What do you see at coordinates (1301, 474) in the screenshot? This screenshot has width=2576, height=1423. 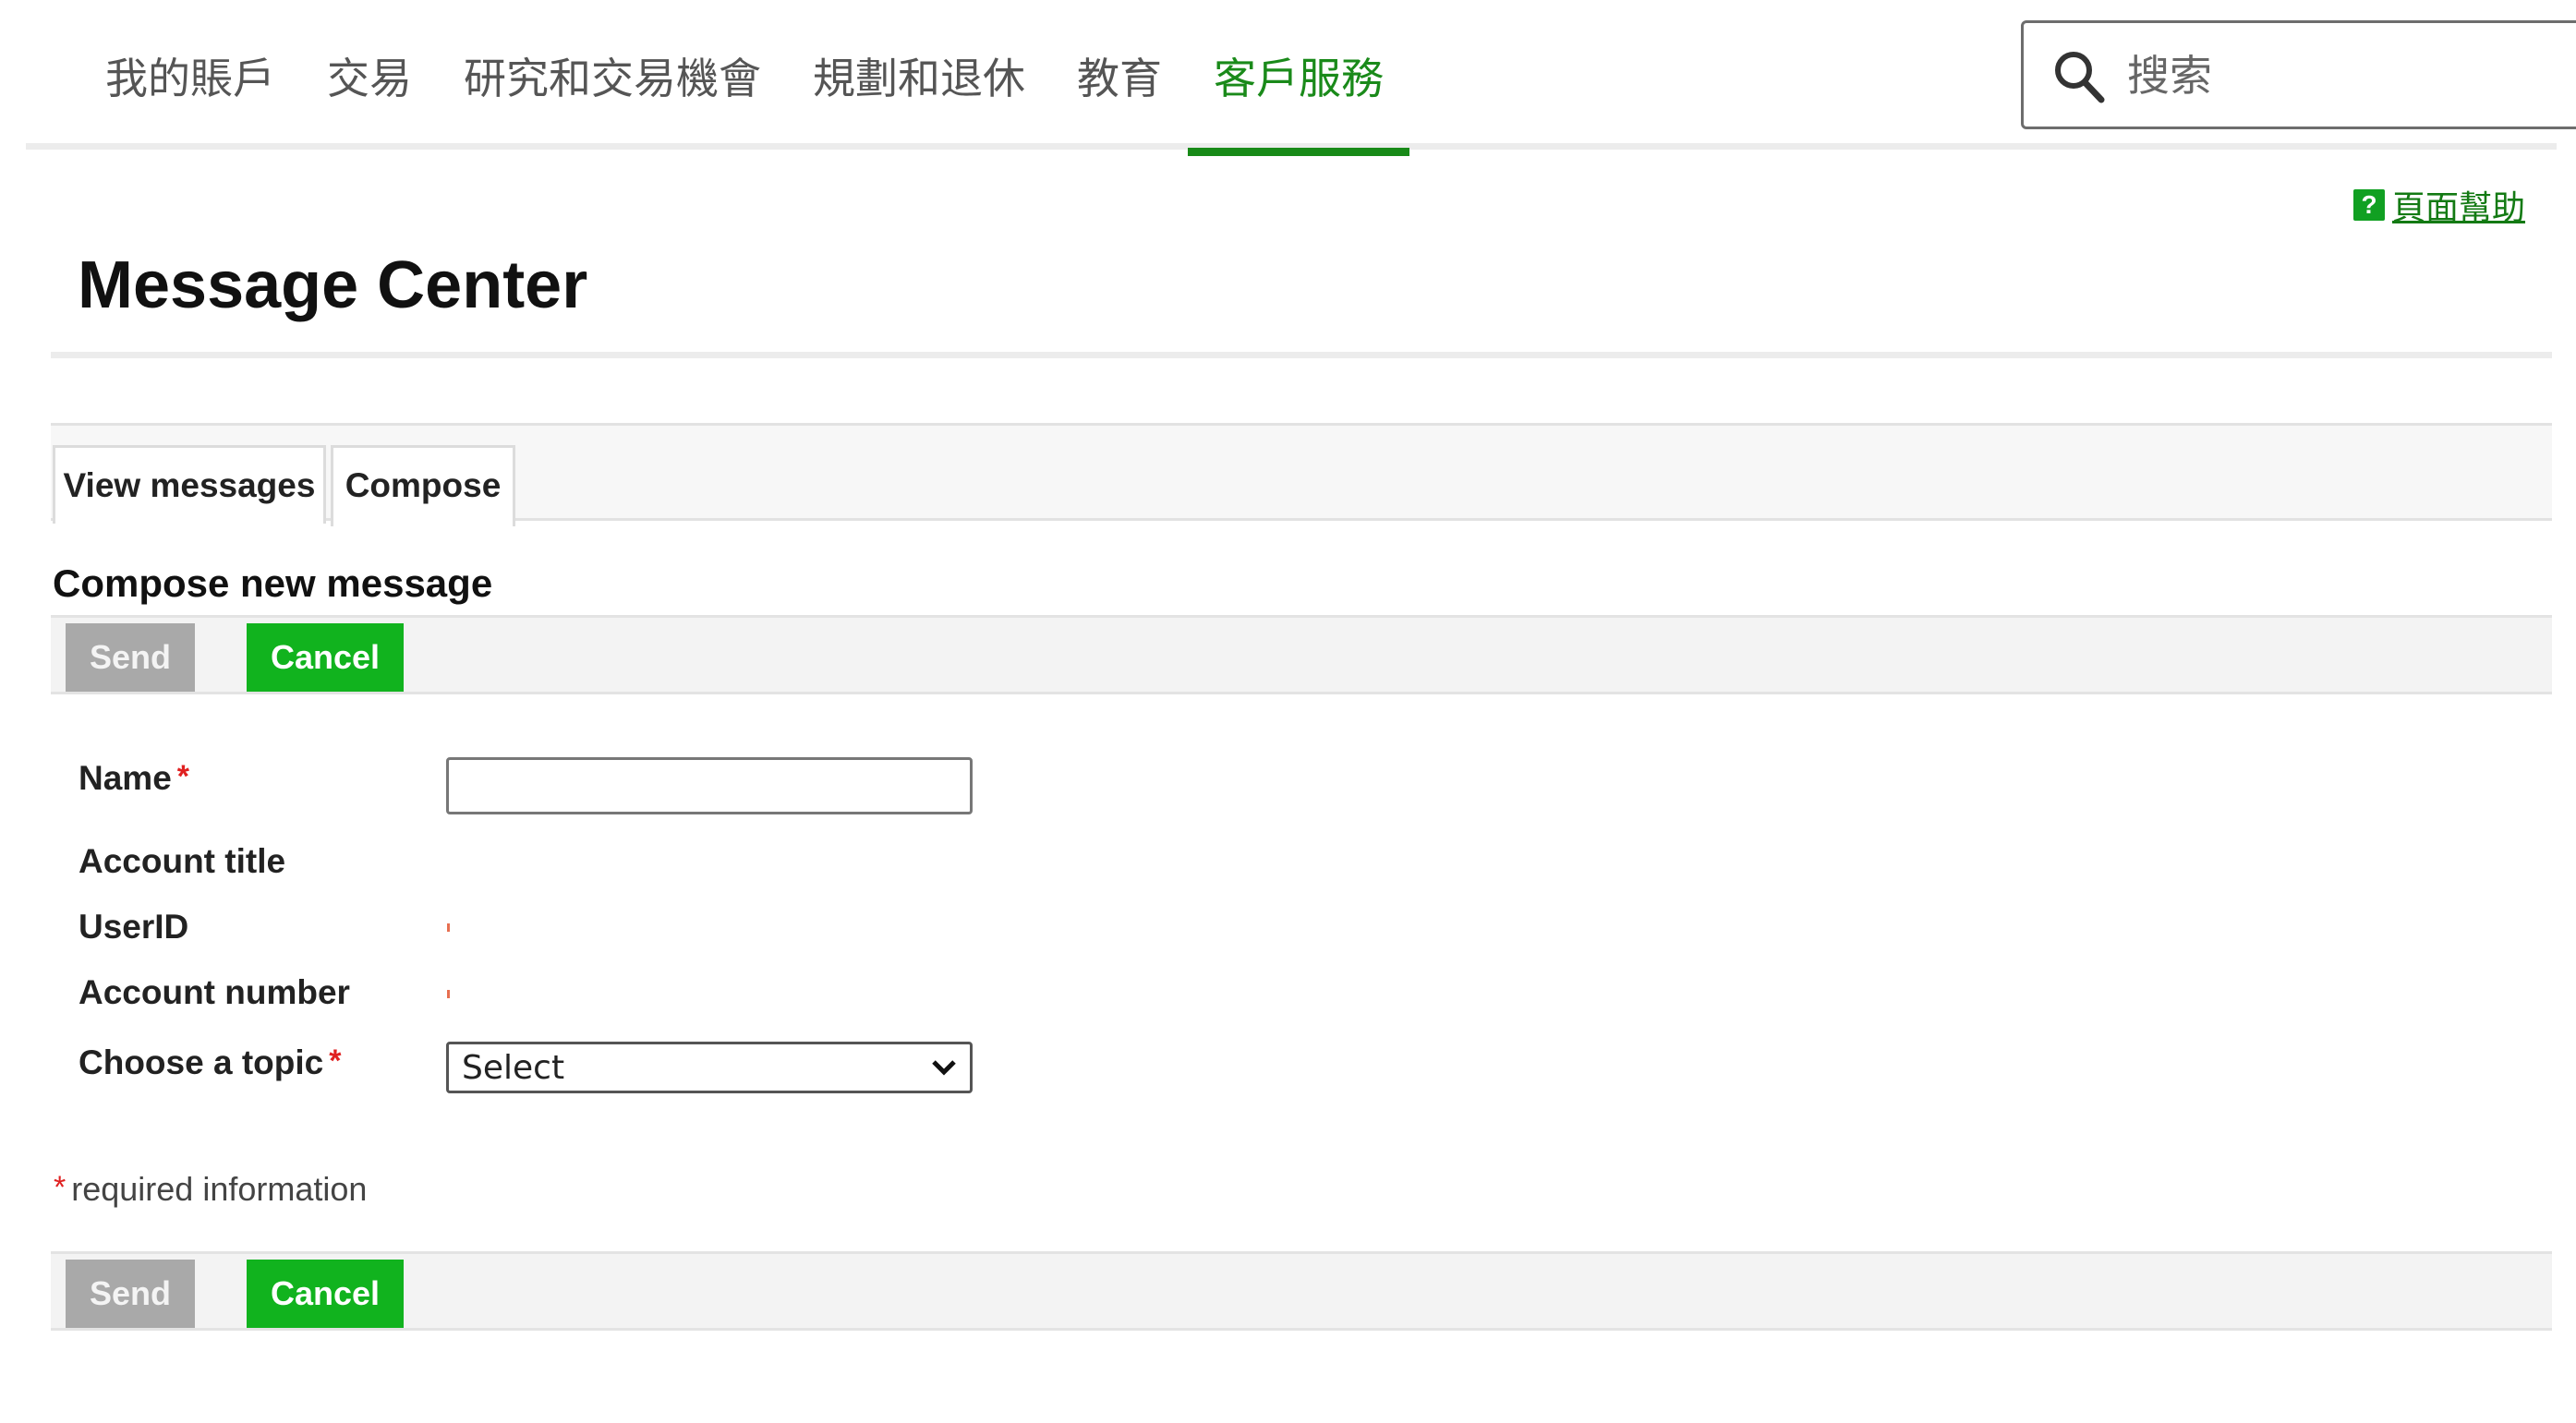 I see `tab-bar: View messages Compose` at bounding box center [1301, 474].